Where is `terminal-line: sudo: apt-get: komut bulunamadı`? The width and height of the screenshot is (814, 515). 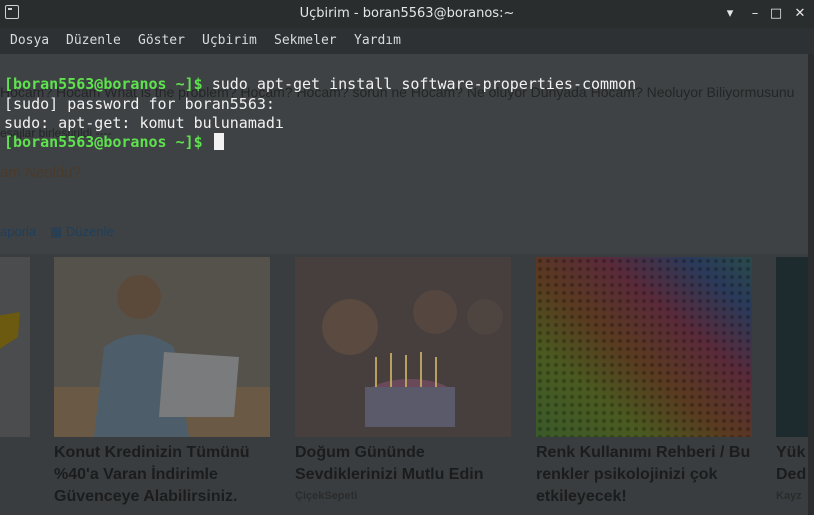
terminal-line: sudo: apt-get: komut bulunamadı is located at coordinates (320, 123).